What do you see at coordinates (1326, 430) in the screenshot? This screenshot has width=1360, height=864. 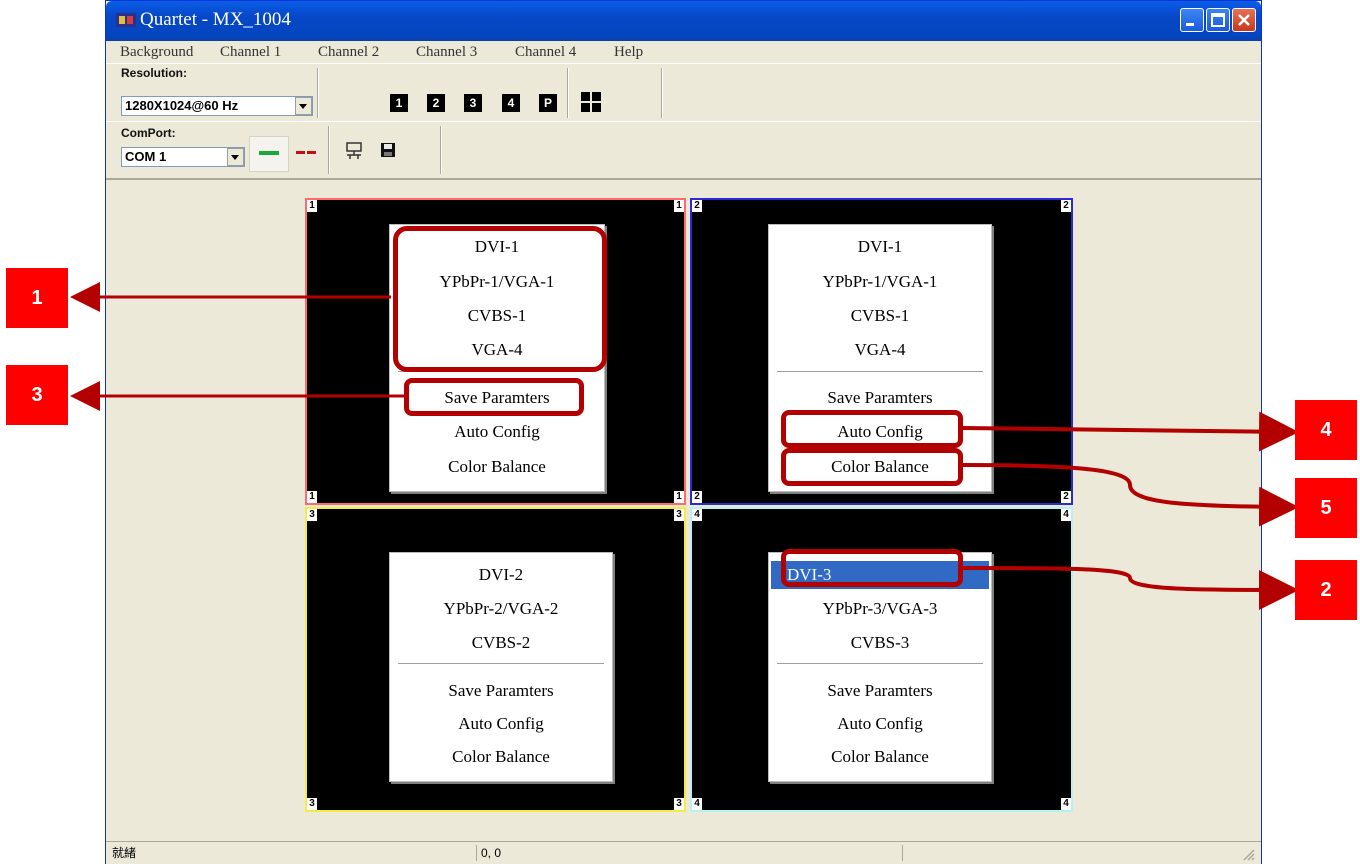 I see `callout-badge-4: 4` at bounding box center [1326, 430].